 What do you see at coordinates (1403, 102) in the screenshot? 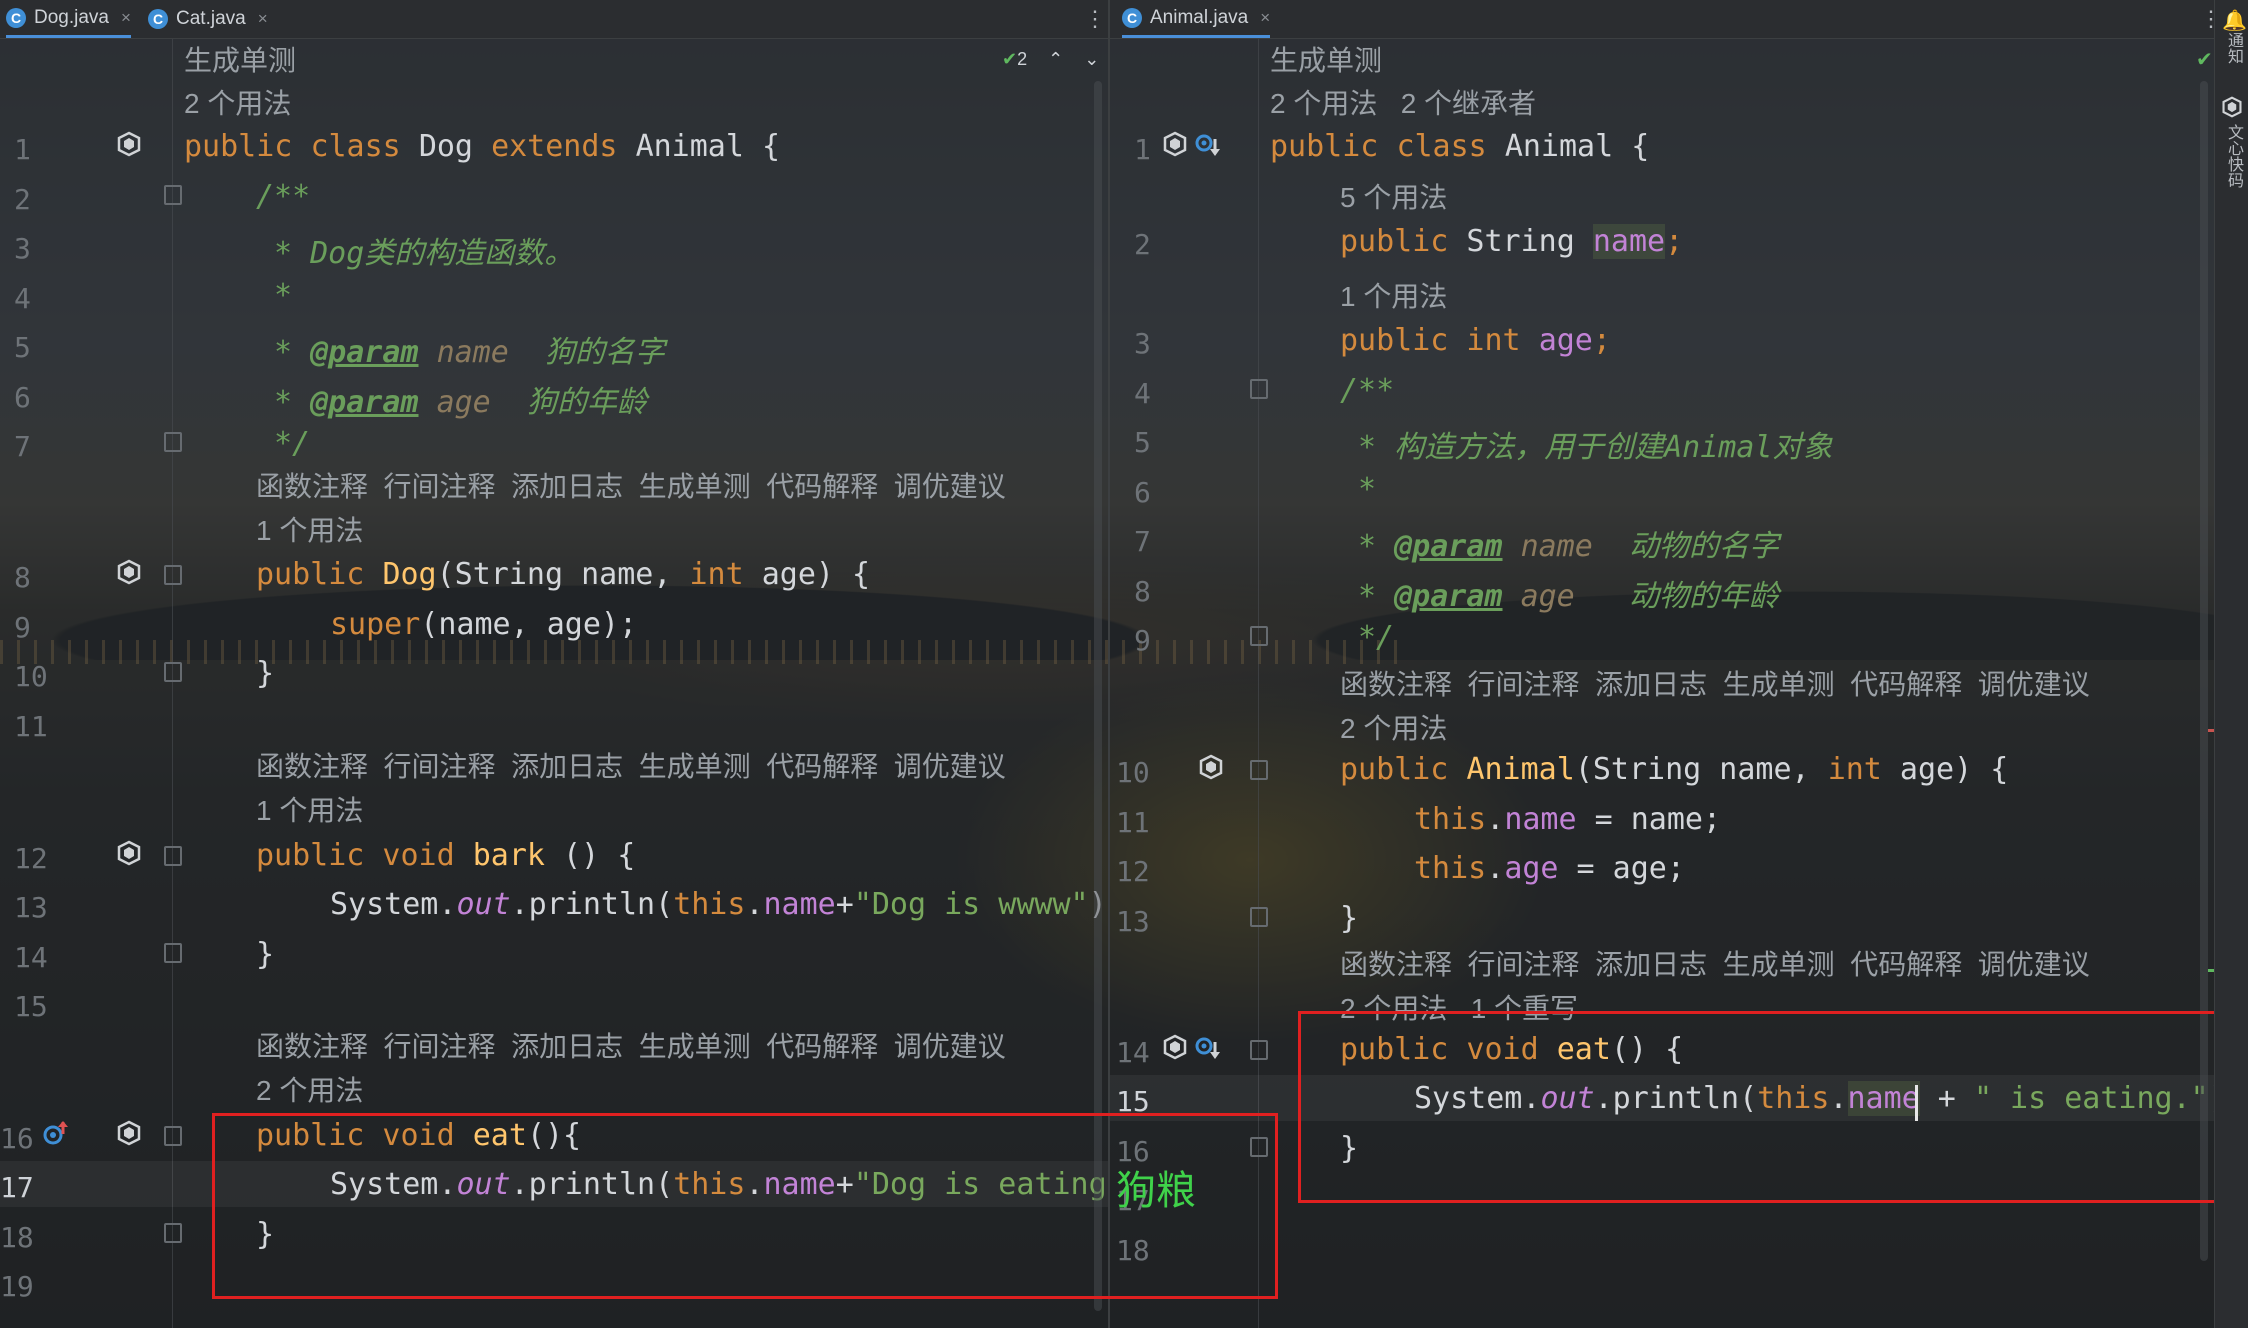
I see `codelens-usages-inheritors: 2 个用法 2 个继承者` at bounding box center [1403, 102].